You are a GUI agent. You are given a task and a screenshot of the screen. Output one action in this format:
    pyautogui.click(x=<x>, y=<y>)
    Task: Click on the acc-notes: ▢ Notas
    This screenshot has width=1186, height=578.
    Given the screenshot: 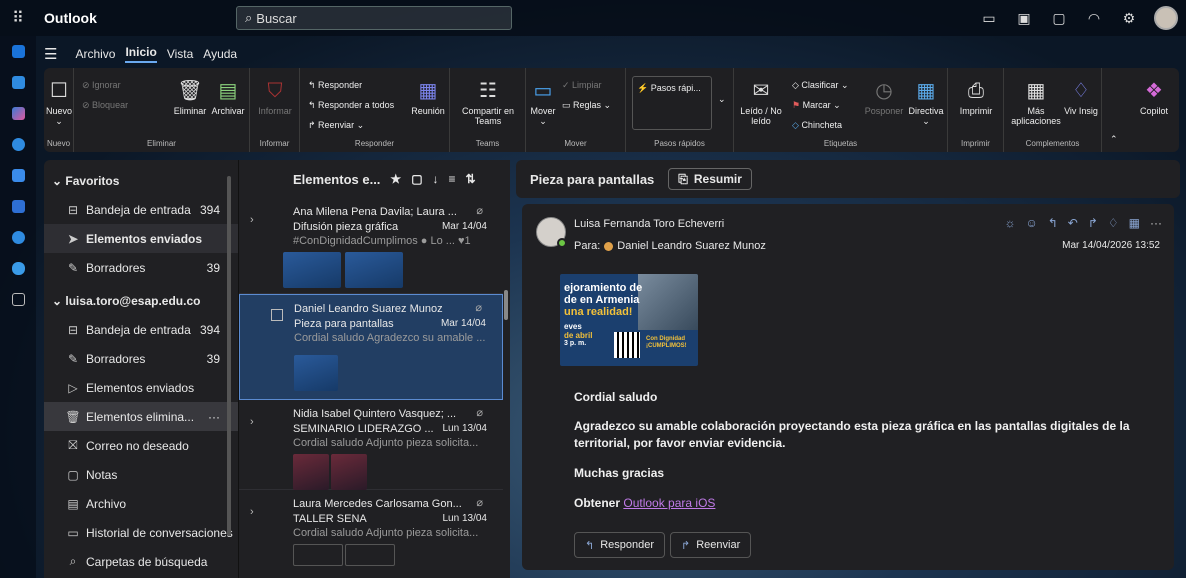 What is the action you would take?
    pyautogui.click(x=141, y=474)
    